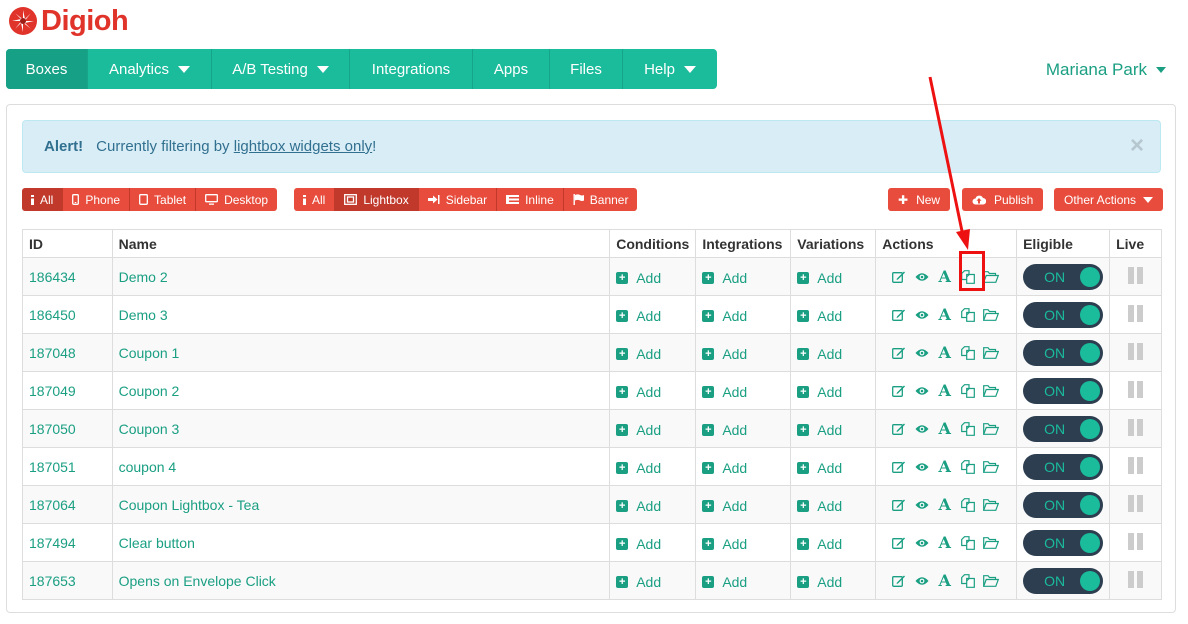  What do you see at coordinates (143, 277) in the screenshot?
I see `box-name-link: Demo 2` at bounding box center [143, 277].